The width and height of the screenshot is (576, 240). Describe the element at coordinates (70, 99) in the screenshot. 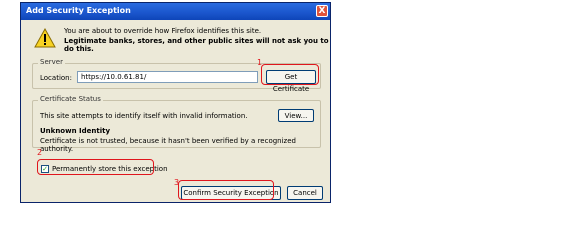

I see `certificate-status-group-label: Certificate Status` at that location.